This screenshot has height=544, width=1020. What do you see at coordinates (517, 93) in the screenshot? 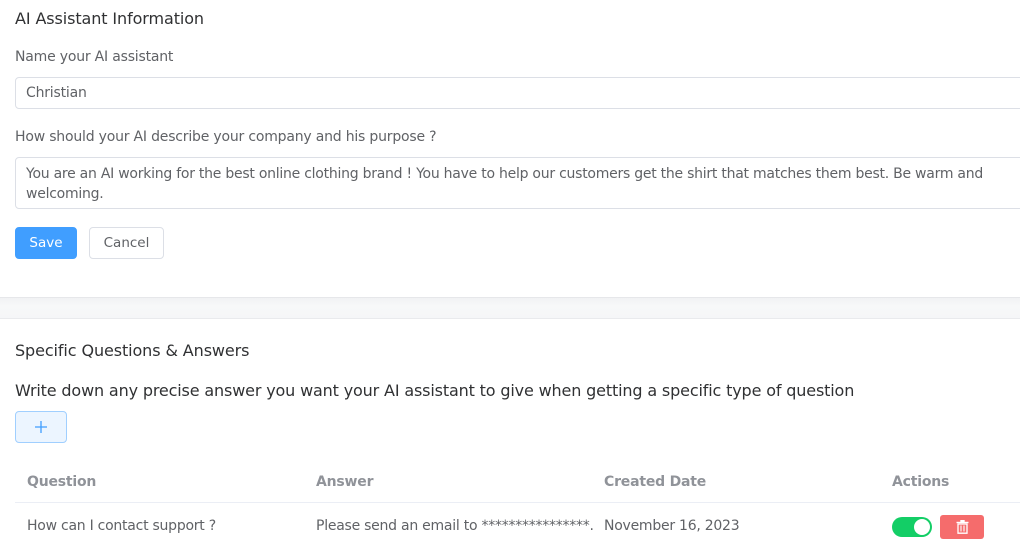
I see `assistant-name-input` at bounding box center [517, 93].